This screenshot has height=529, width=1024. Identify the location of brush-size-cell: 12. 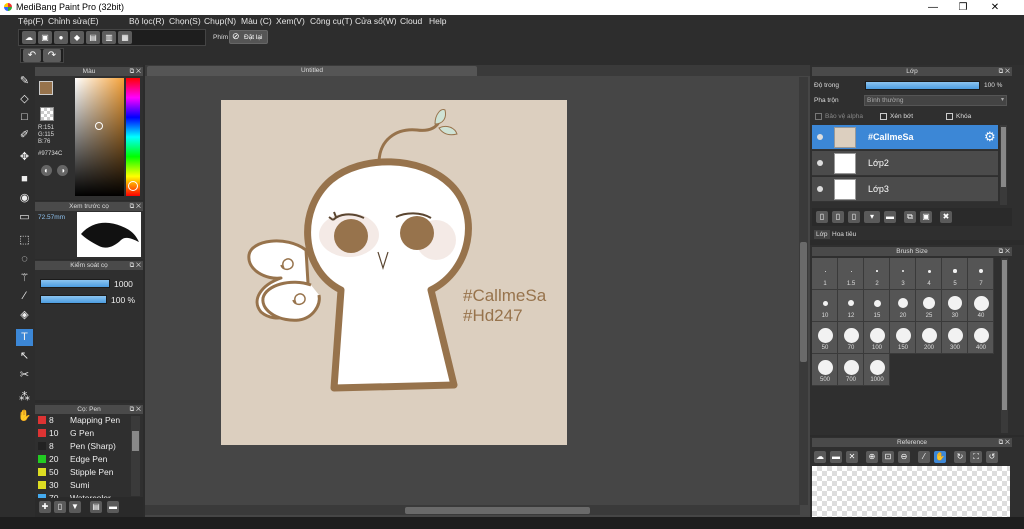
(851, 306).